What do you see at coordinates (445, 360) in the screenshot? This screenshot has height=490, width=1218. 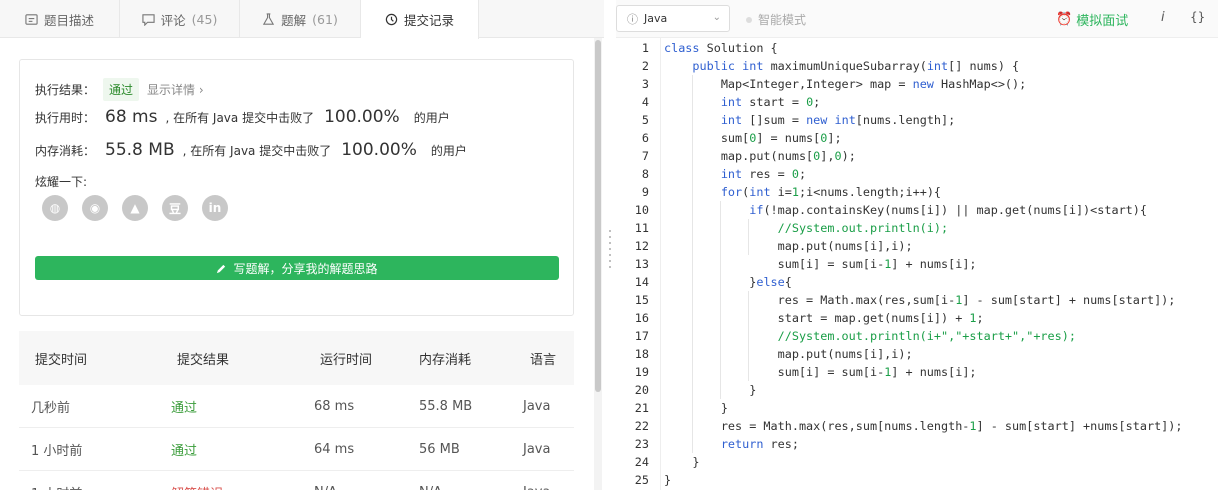 I see `header-memory: 内存消耗` at bounding box center [445, 360].